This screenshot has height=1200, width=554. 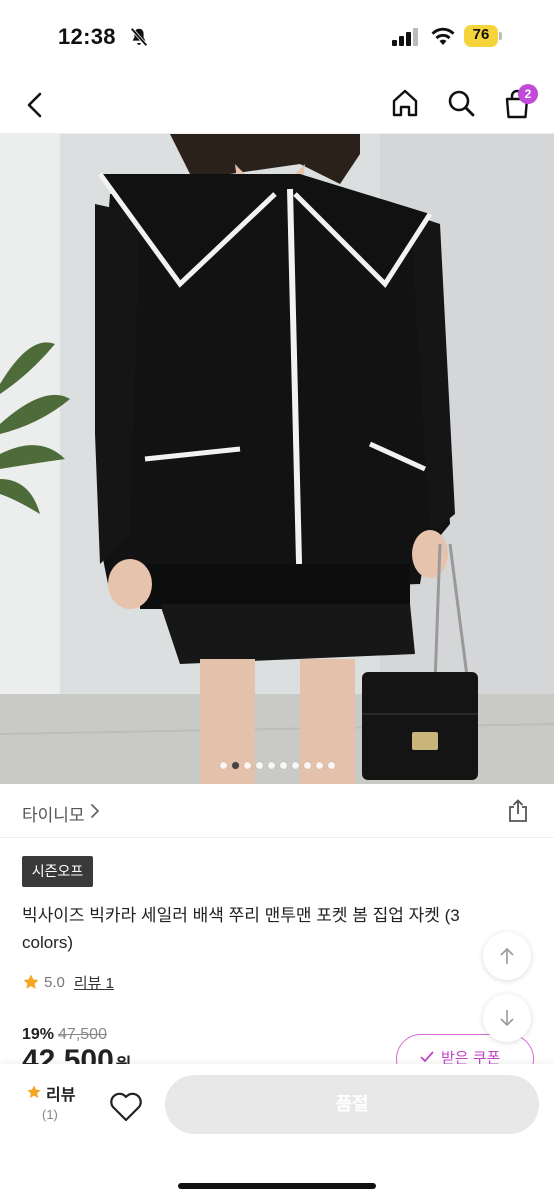 What do you see at coordinates (405, 103) in the screenshot?
I see `home-icon` at bounding box center [405, 103].